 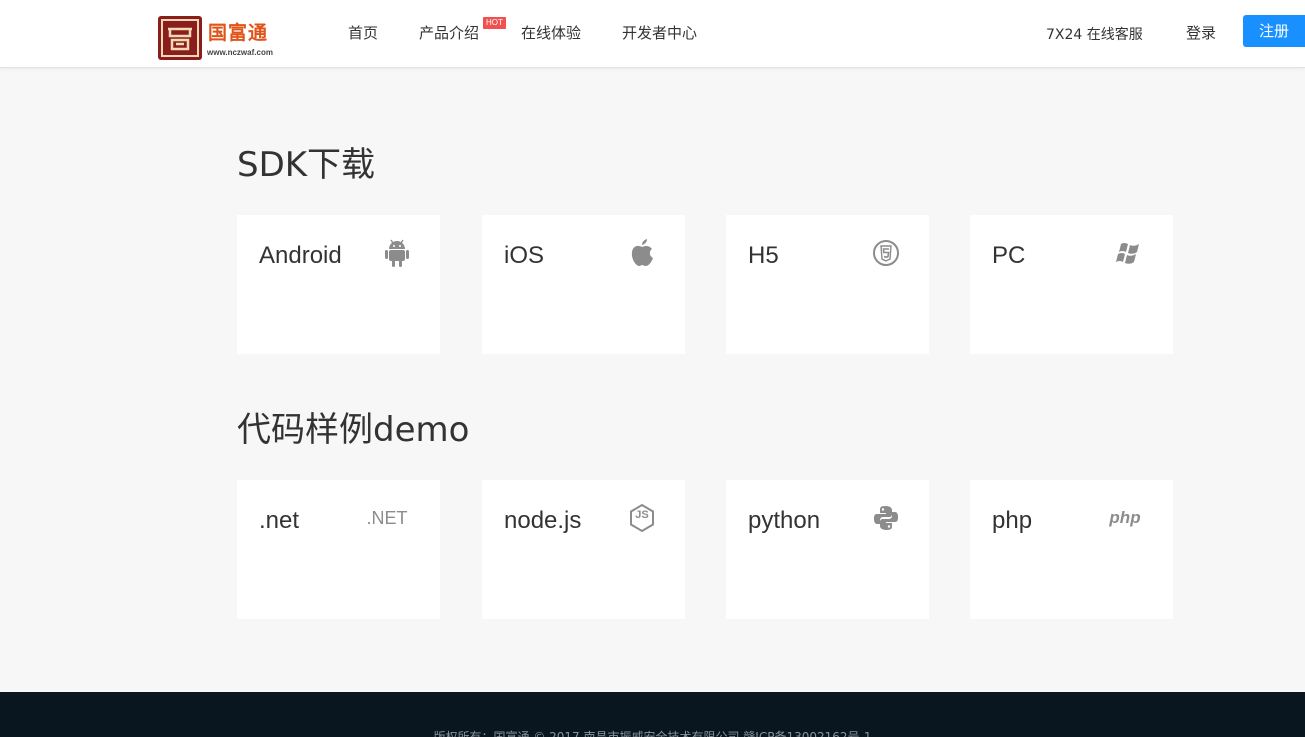 What do you see at coordinates (886, 253) in the screenshot?
I see `html5-icon` at bounding box center [886, 253].